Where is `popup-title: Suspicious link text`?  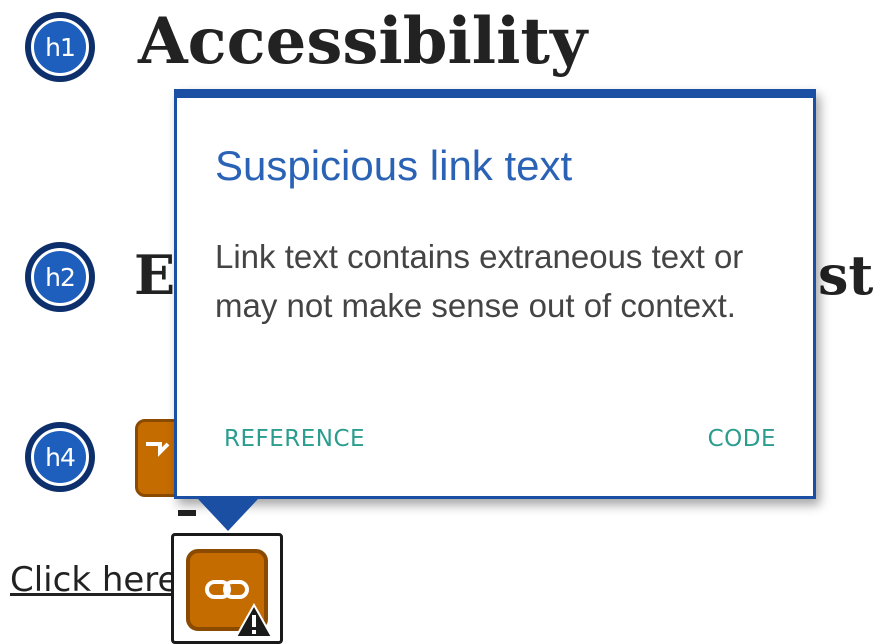
popup-title: Suspicious link text is located at coordinates (394, 165).